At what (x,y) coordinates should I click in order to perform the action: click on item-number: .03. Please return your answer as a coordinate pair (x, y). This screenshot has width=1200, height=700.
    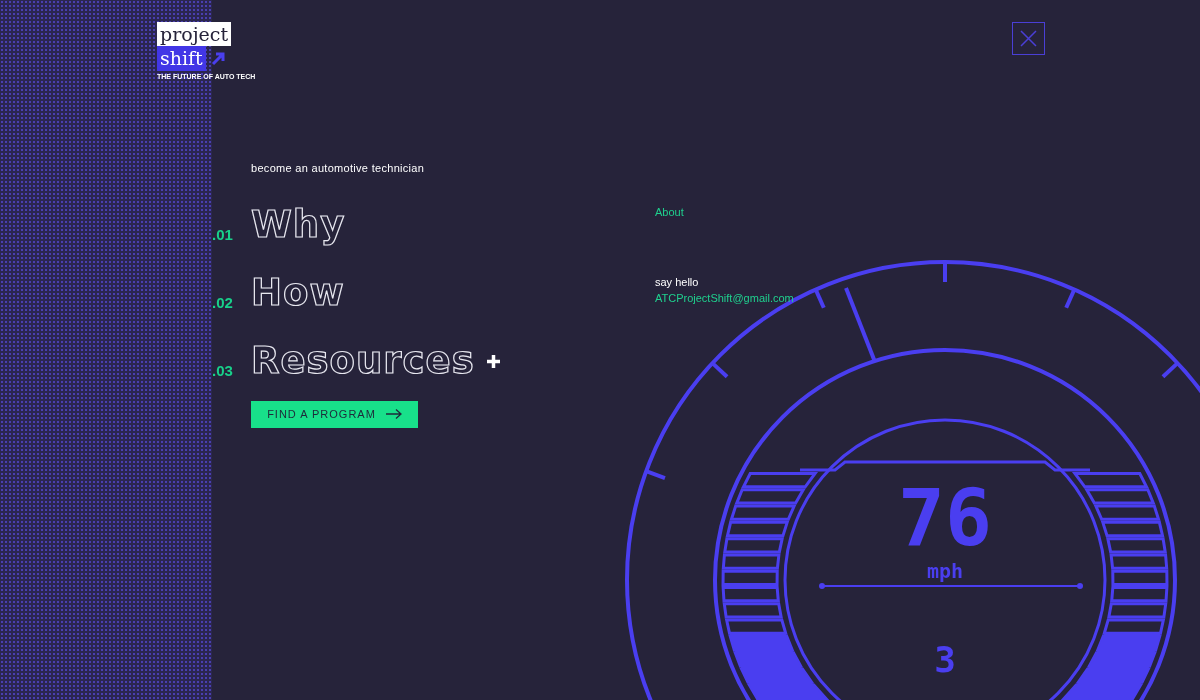
    Looking at the image, I should click on (223, 370).